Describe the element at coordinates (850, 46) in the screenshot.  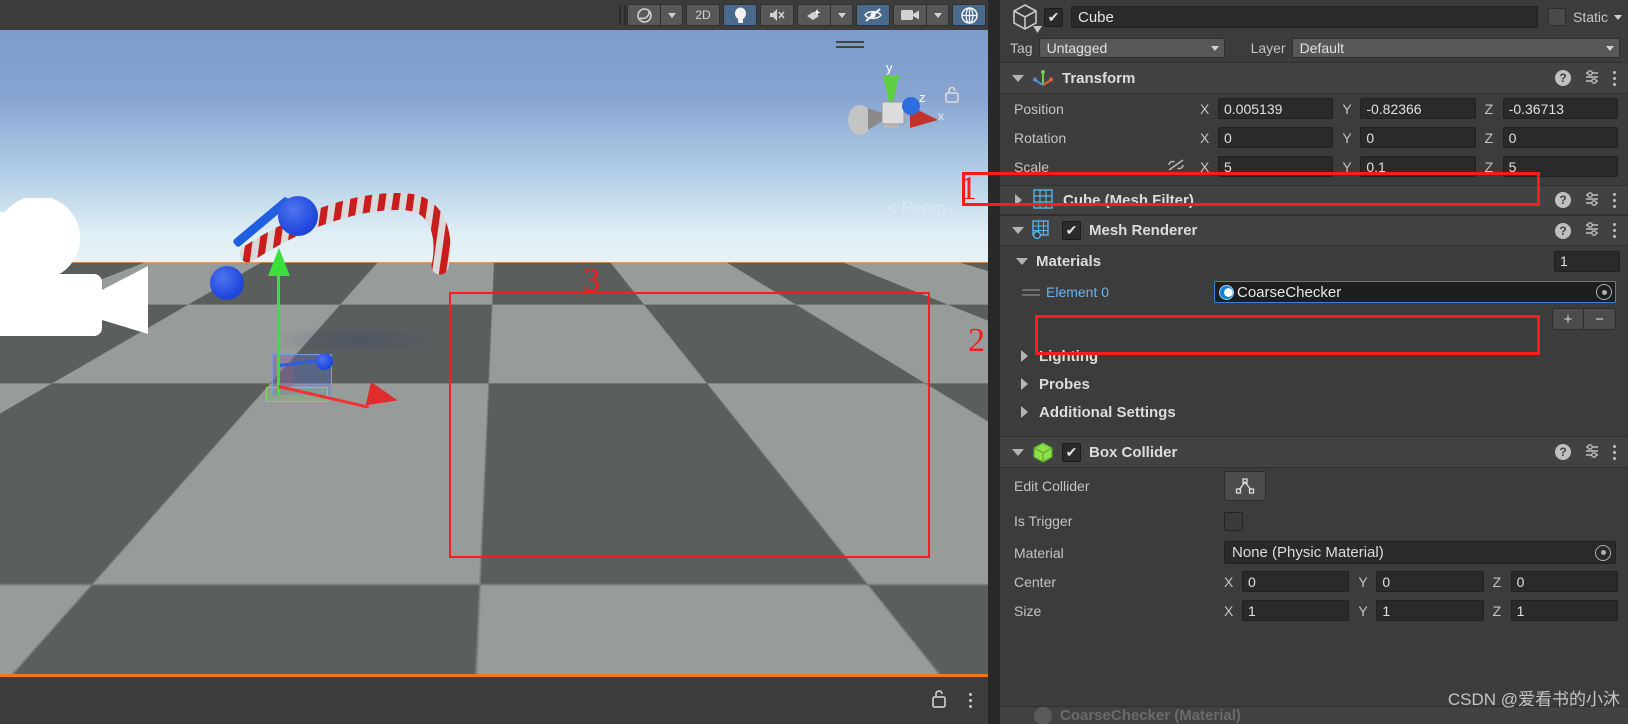
I see `viewport-drag-handle` at that location.